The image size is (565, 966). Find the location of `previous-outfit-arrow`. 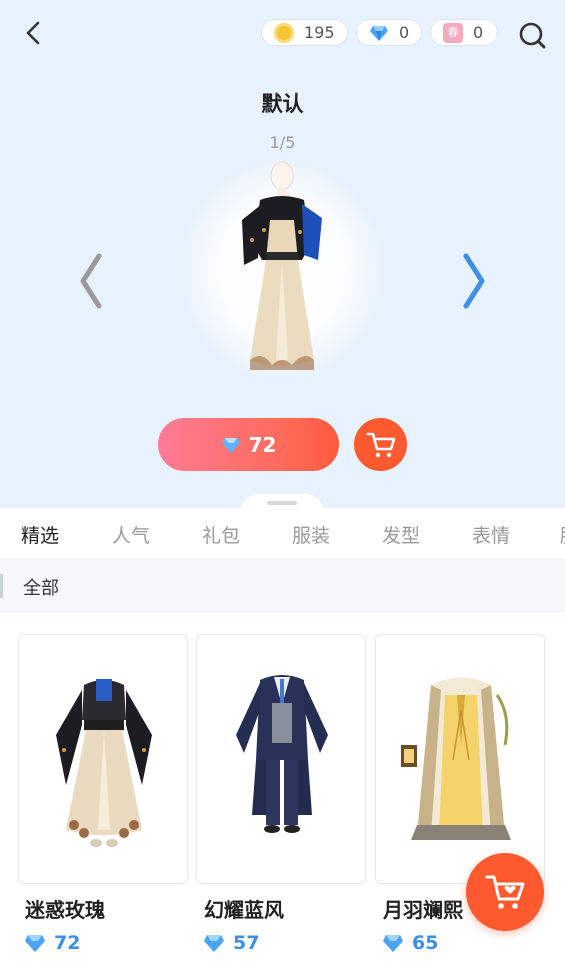

previous-outfit-arrow is located at coordinates (91, 281).